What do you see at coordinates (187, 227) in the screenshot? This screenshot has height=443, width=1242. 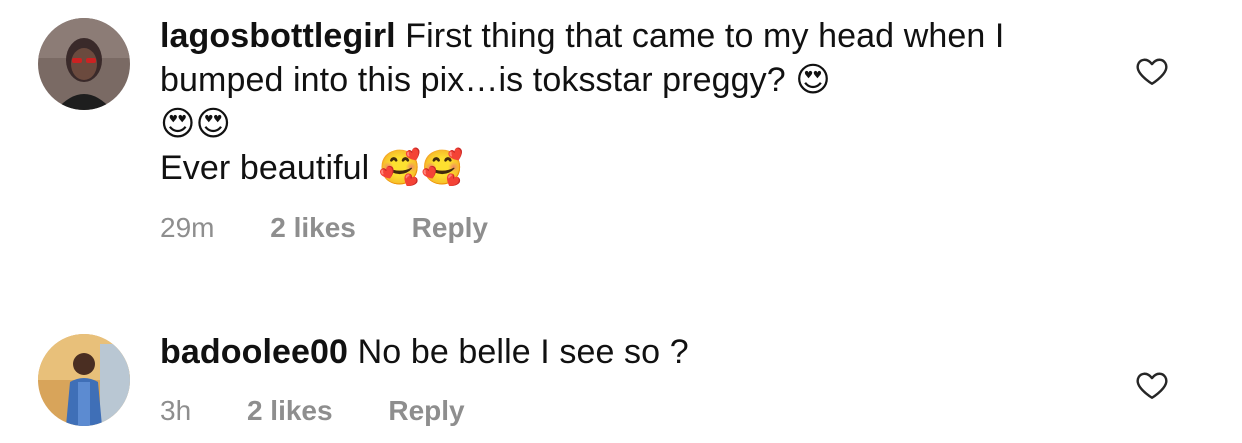 I see `comment-time: 29m` at bounding box center [187, 227].